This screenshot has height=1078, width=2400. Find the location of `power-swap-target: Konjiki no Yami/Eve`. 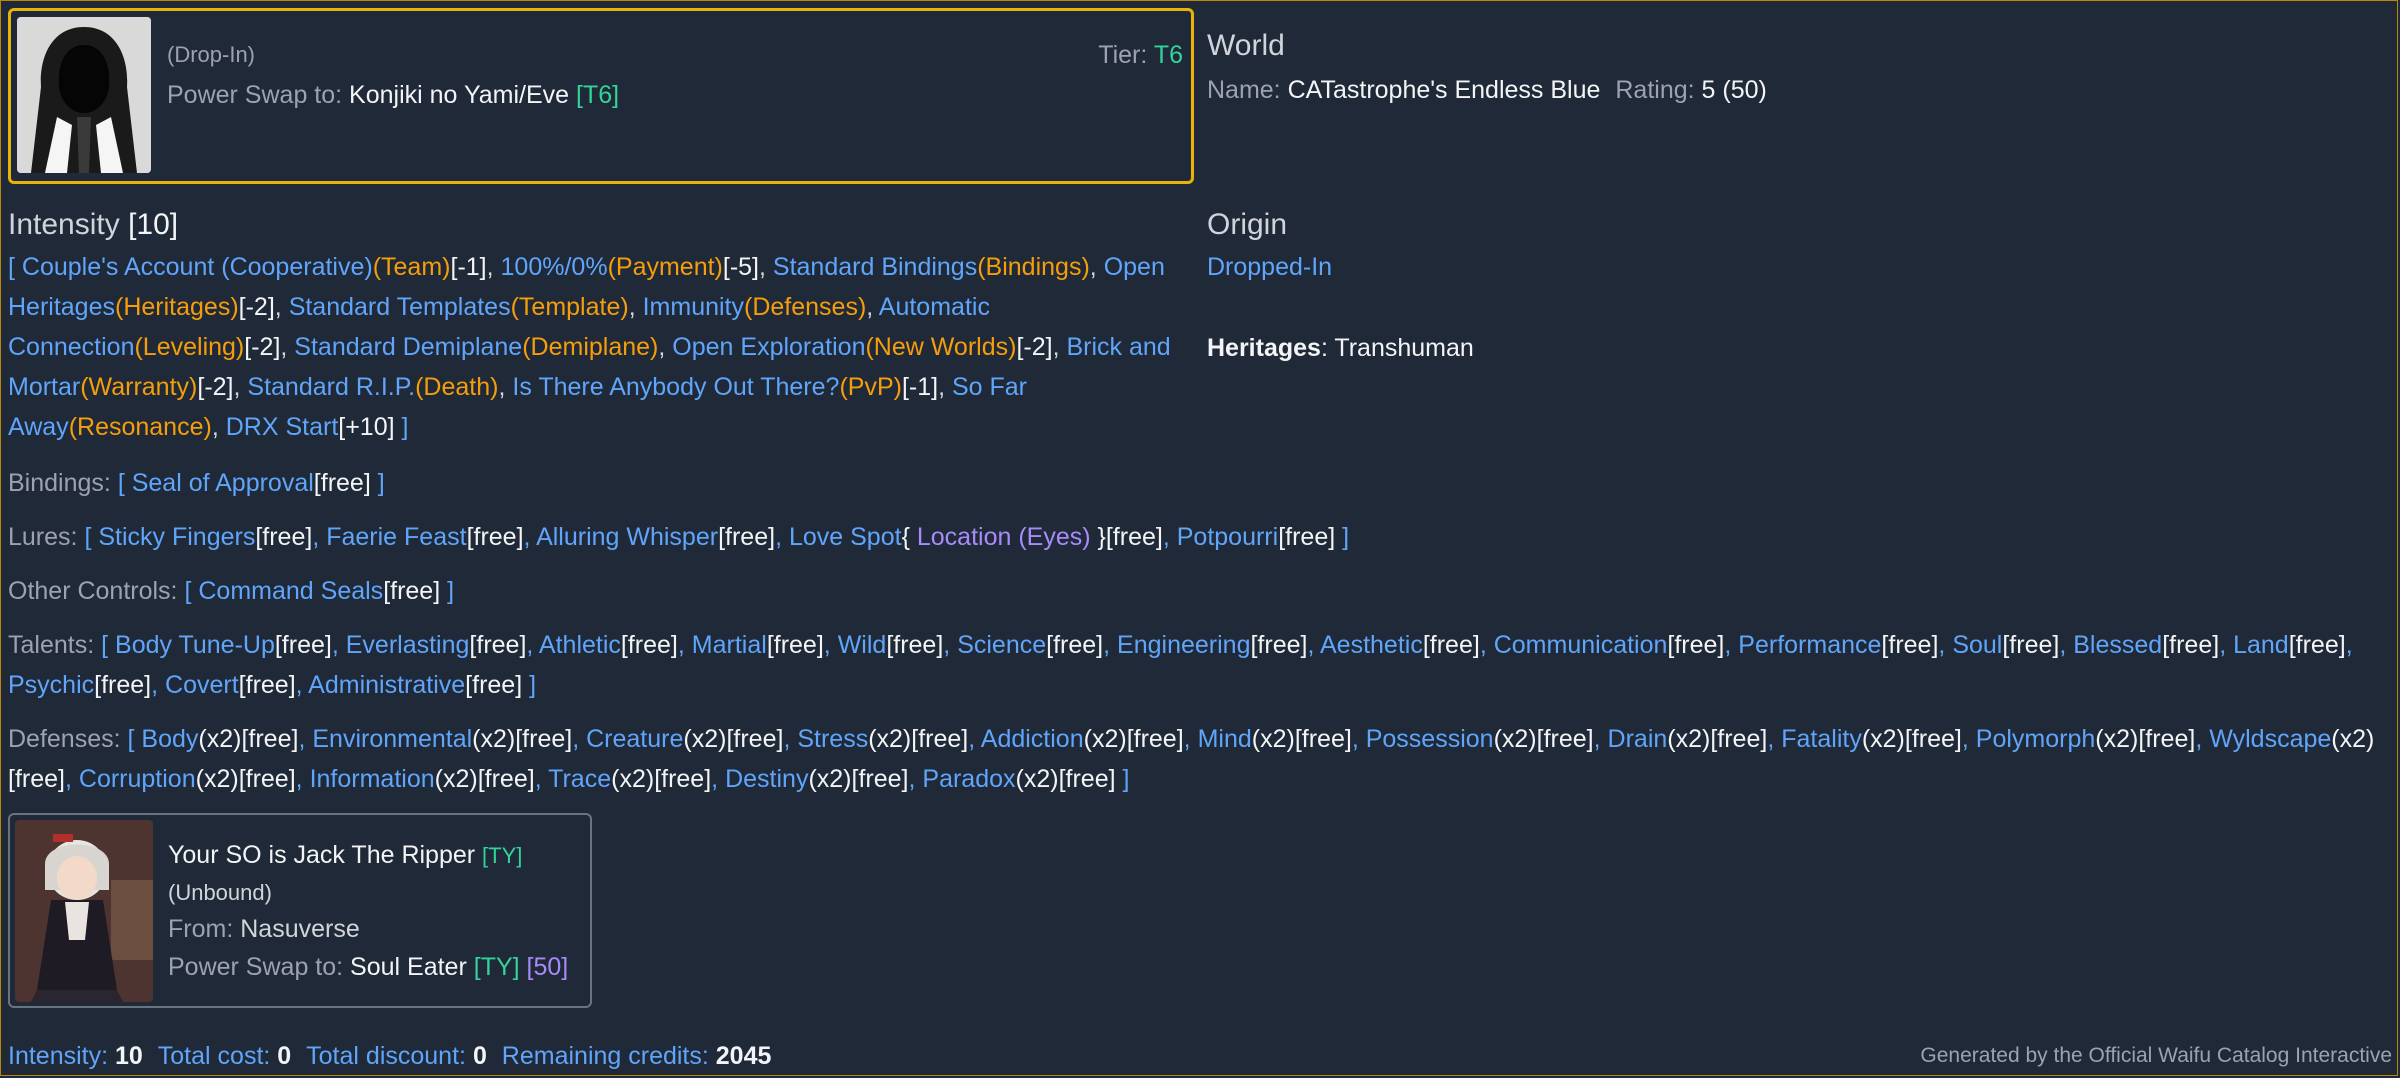

power-swap-target: Konjiki no Yami/Eve is located at coordinates (459, 95).